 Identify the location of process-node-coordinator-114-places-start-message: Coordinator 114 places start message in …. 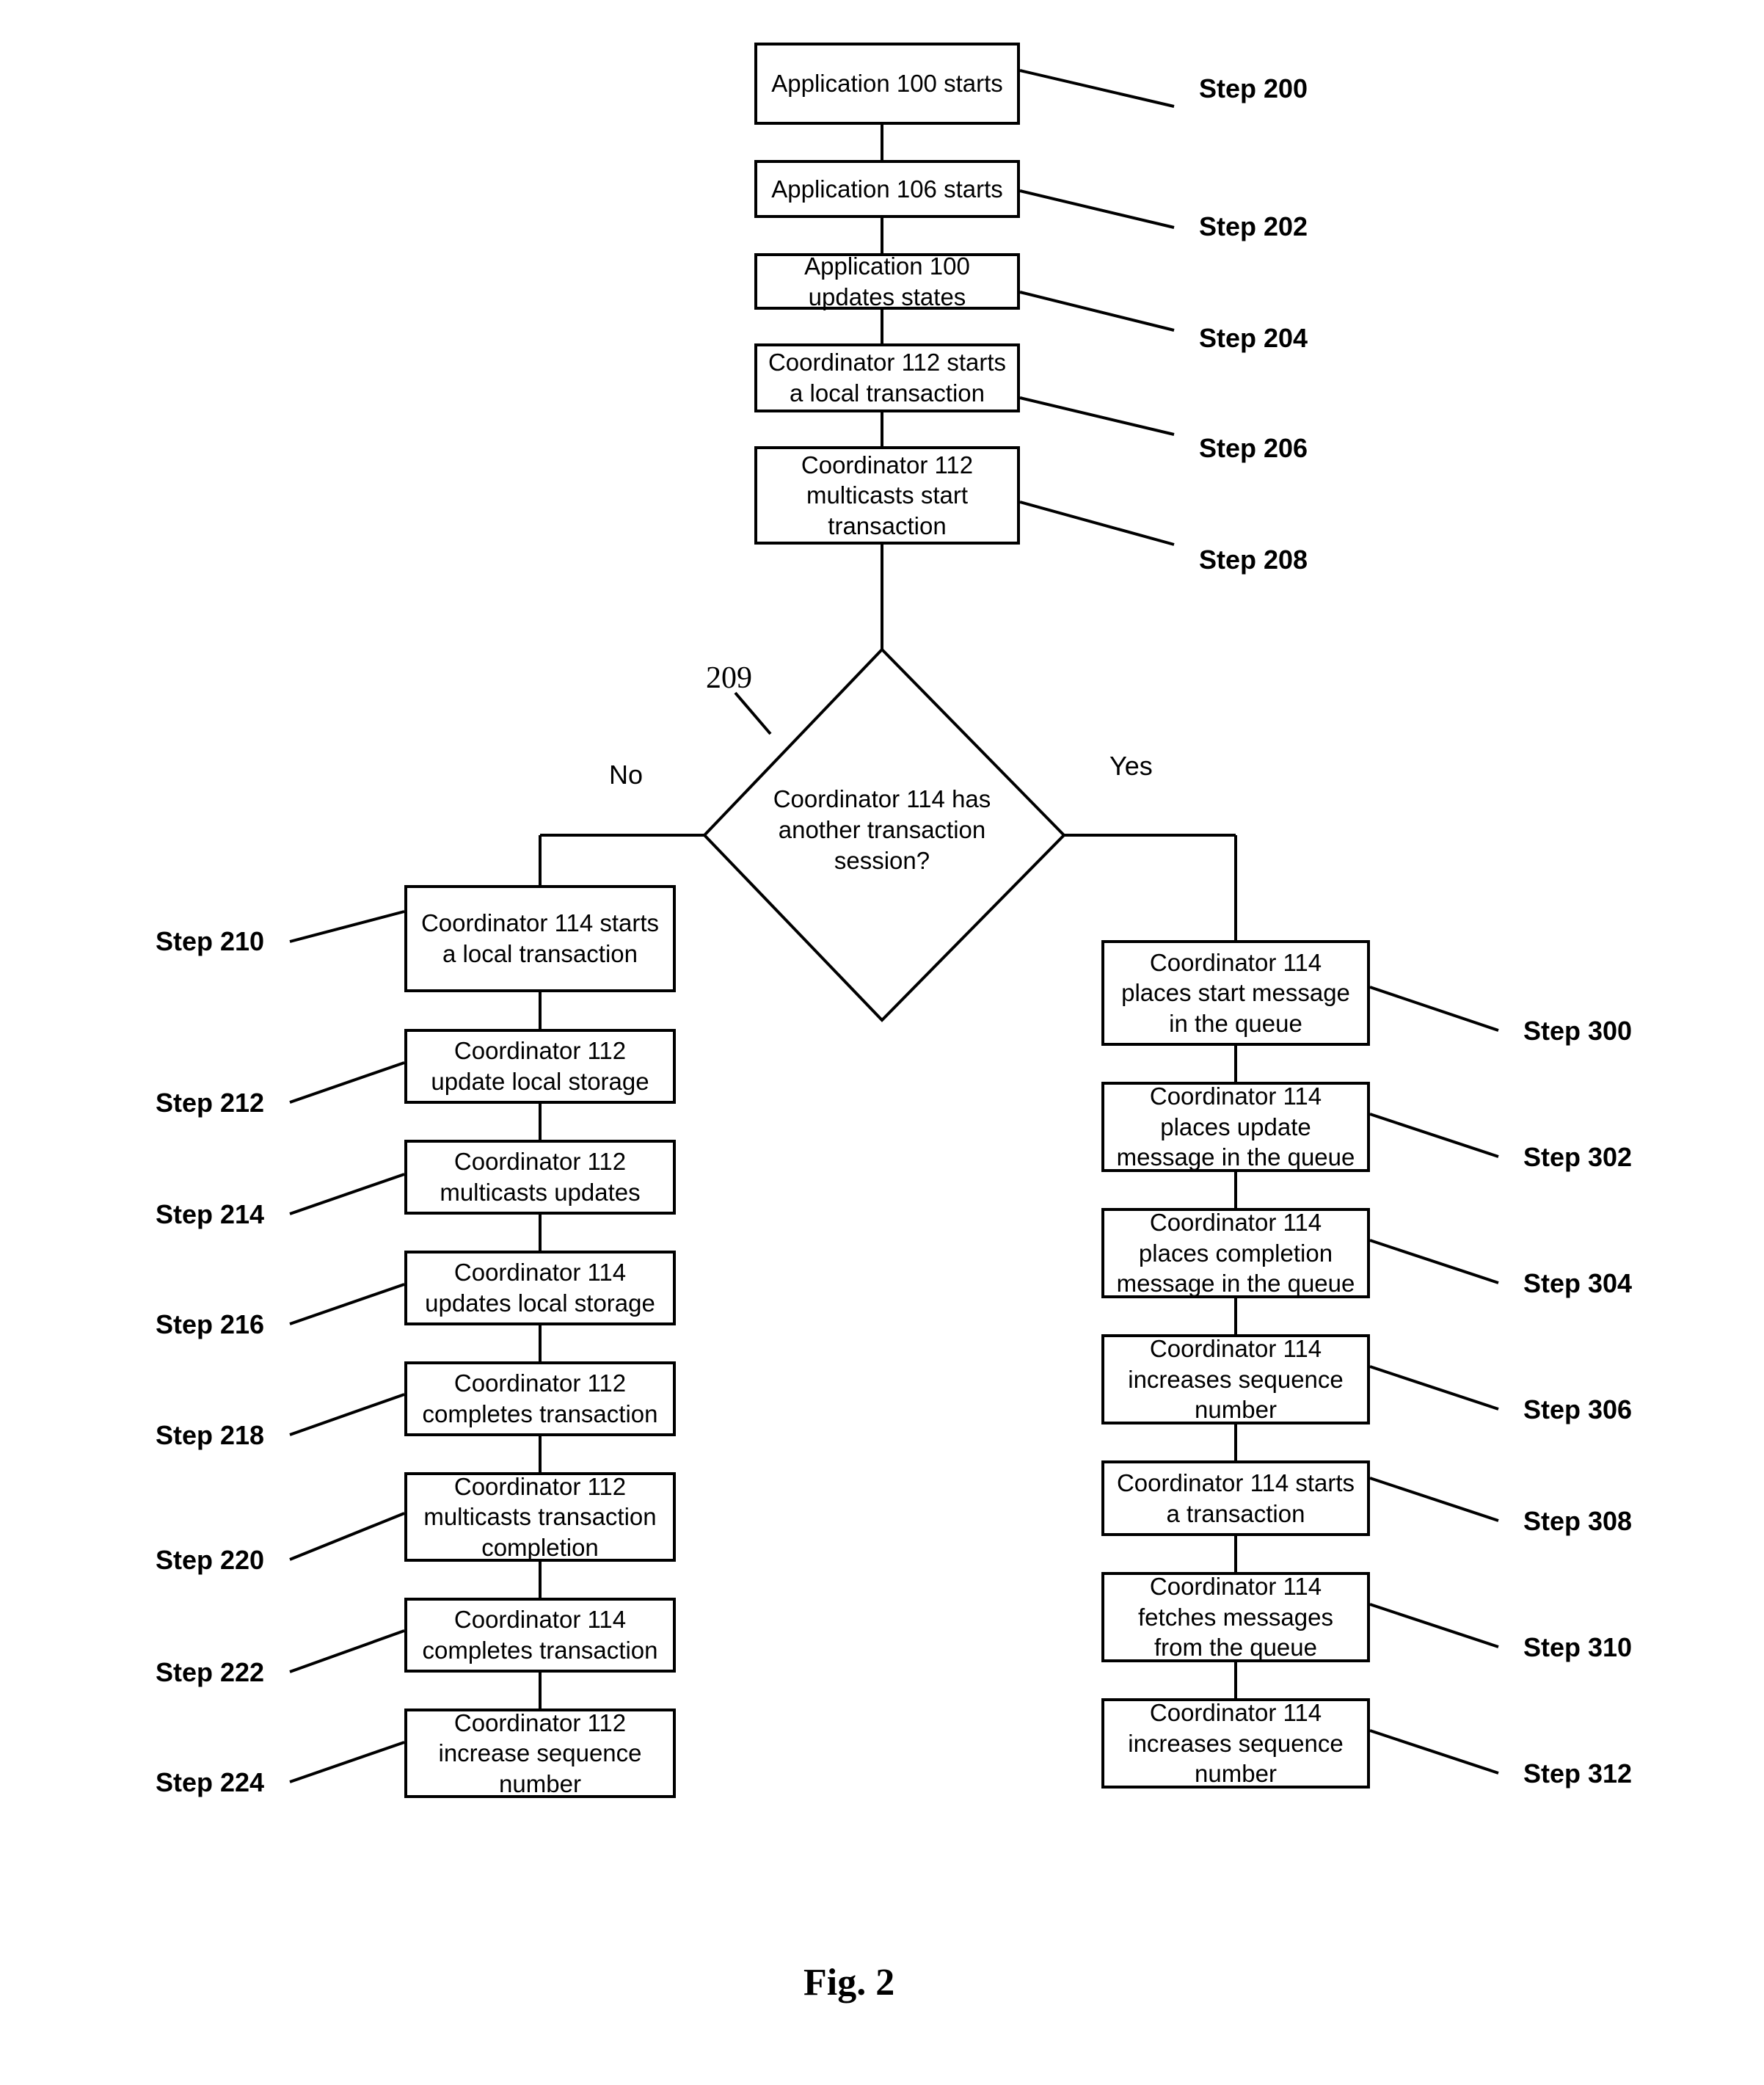
(1236, 993).